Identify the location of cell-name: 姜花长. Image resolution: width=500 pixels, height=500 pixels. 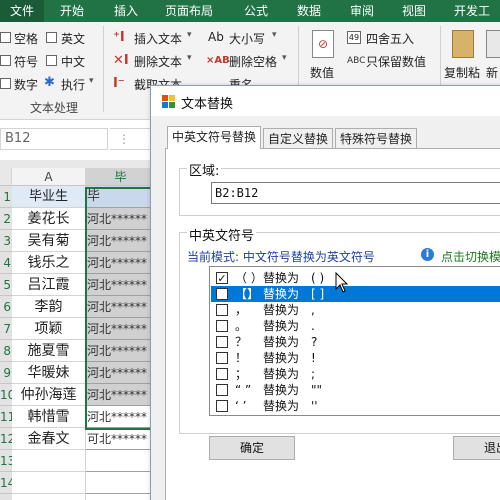
(49, 219).